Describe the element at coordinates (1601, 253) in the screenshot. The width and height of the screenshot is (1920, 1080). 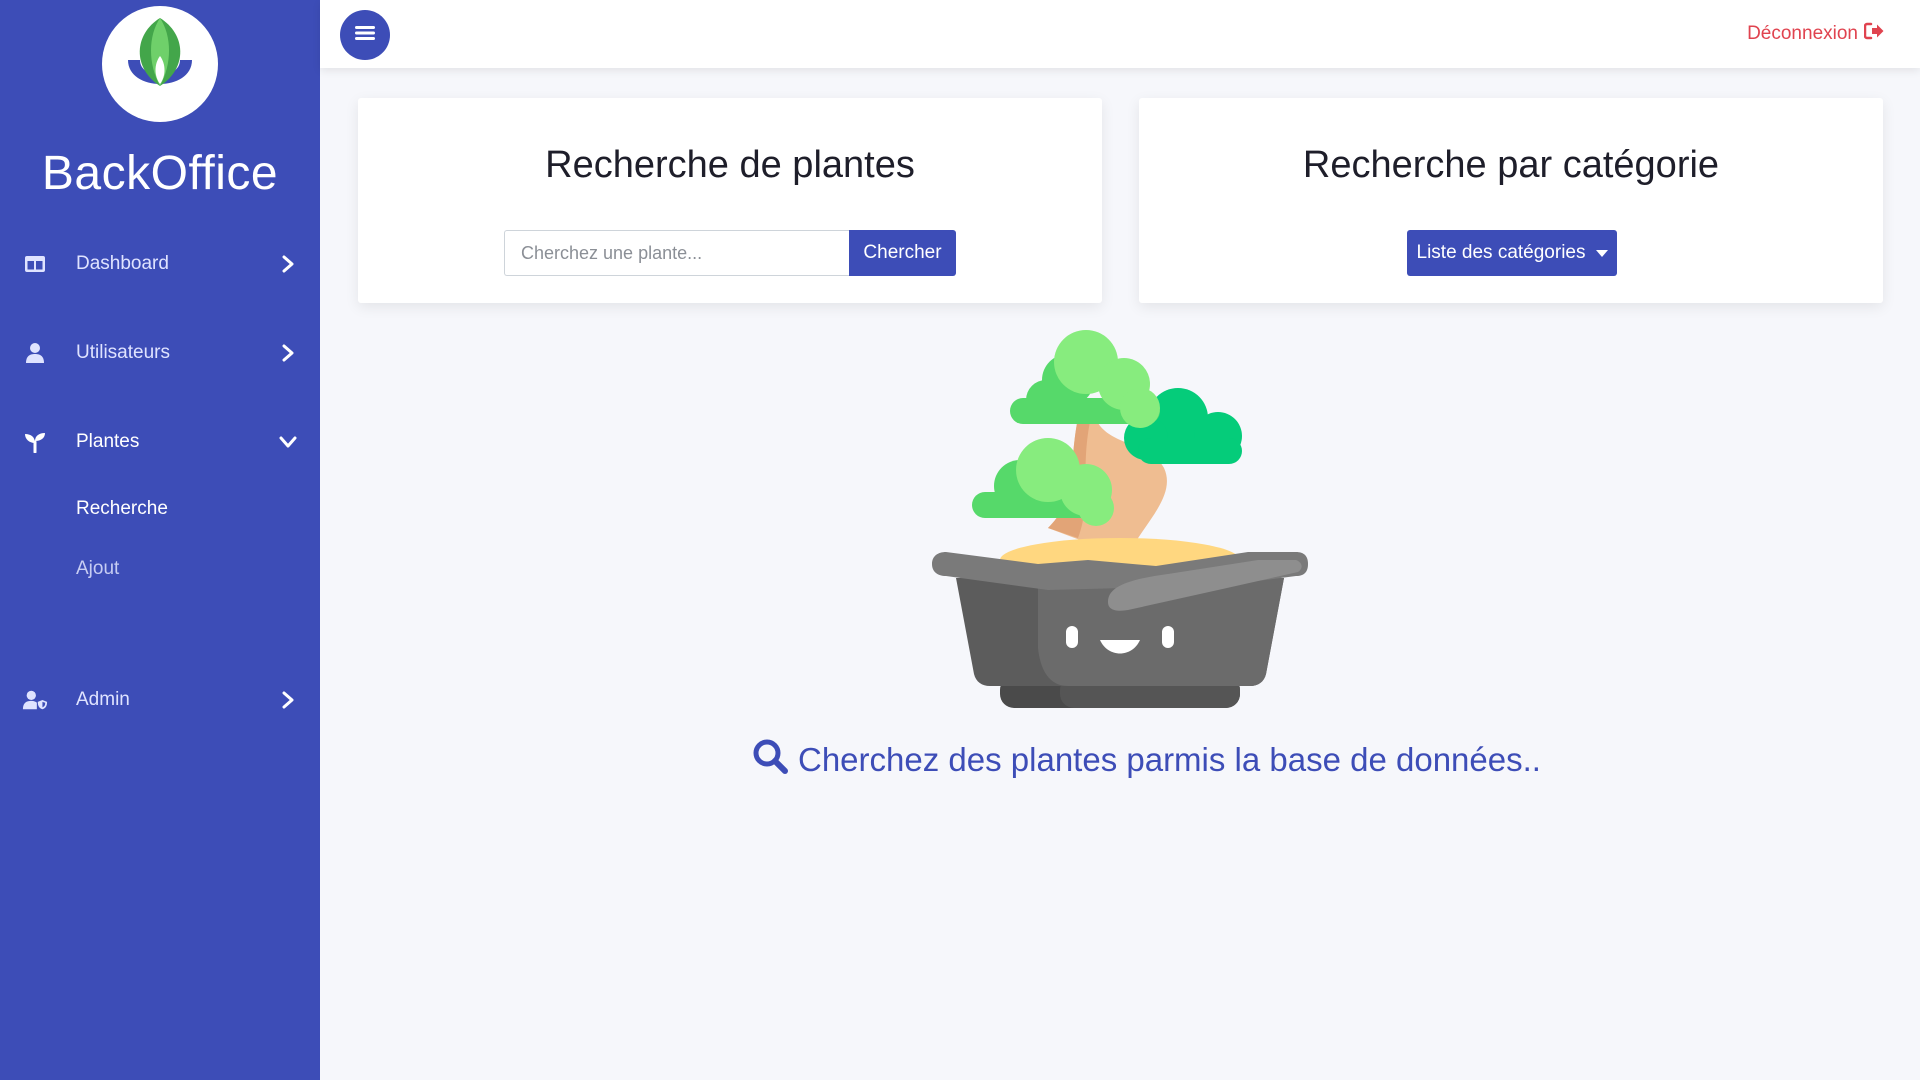
I see `caret-down-icon` at that location.